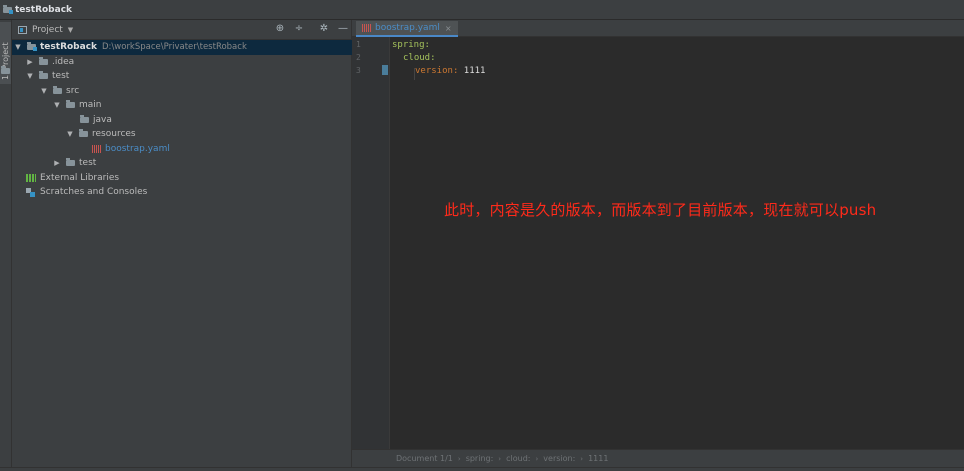 This screenshot has height=471, width=964. What do you see at coordinates (424, 458) in the screenshot?
I see `breadcrumb-item: Document 1/1` at bounding box center [424, 458].